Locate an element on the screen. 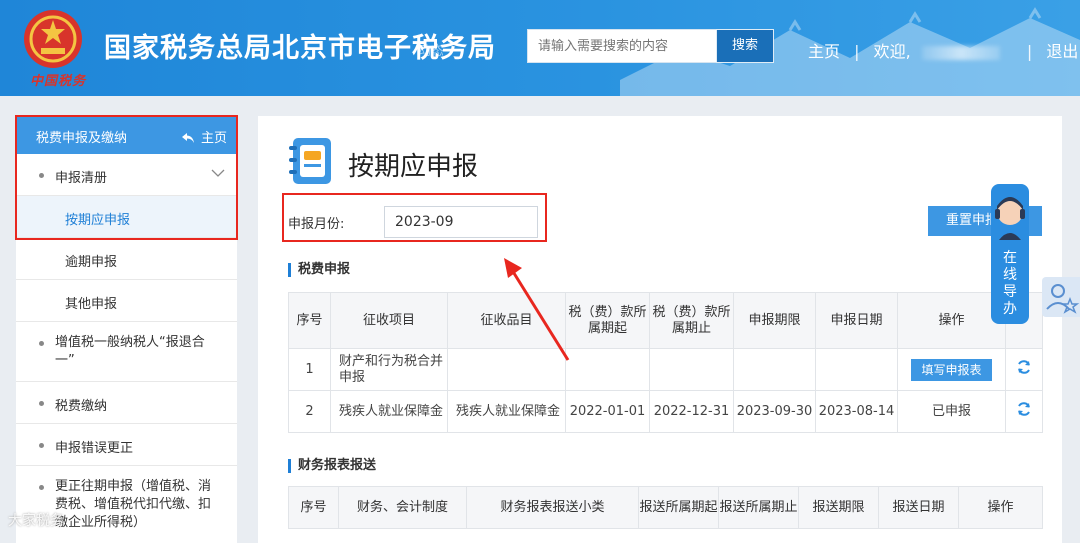 The image size is (1080, 543). sidebar-item-other-declaration: 其他申报 is located at coordinates (126, 301).